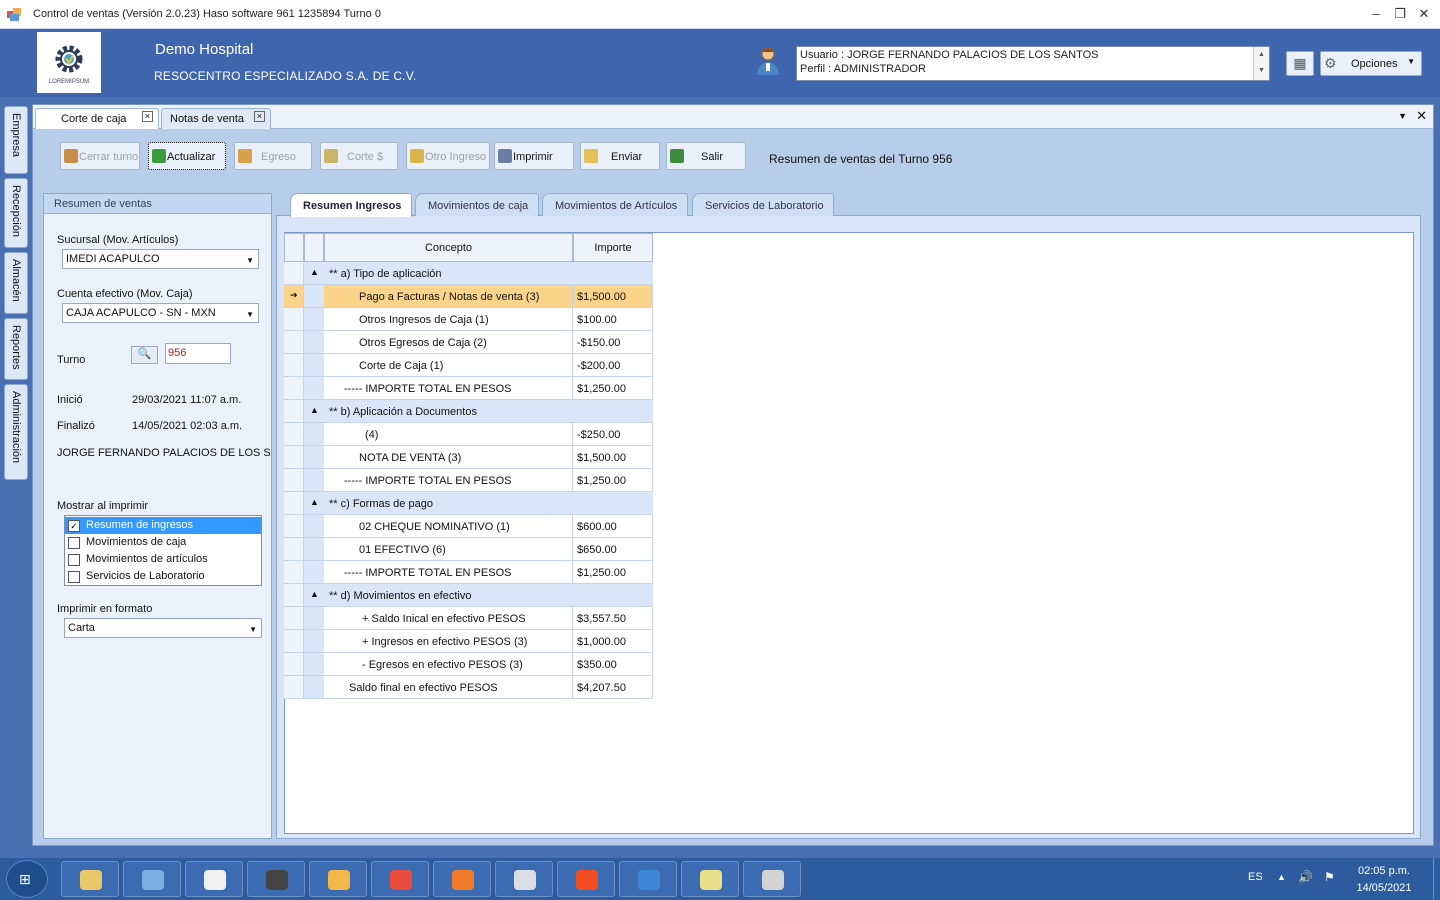  Describe the element at coordinates (613, 296) in the screenshot. I see `importe-cell: $1,500.00` at that location.